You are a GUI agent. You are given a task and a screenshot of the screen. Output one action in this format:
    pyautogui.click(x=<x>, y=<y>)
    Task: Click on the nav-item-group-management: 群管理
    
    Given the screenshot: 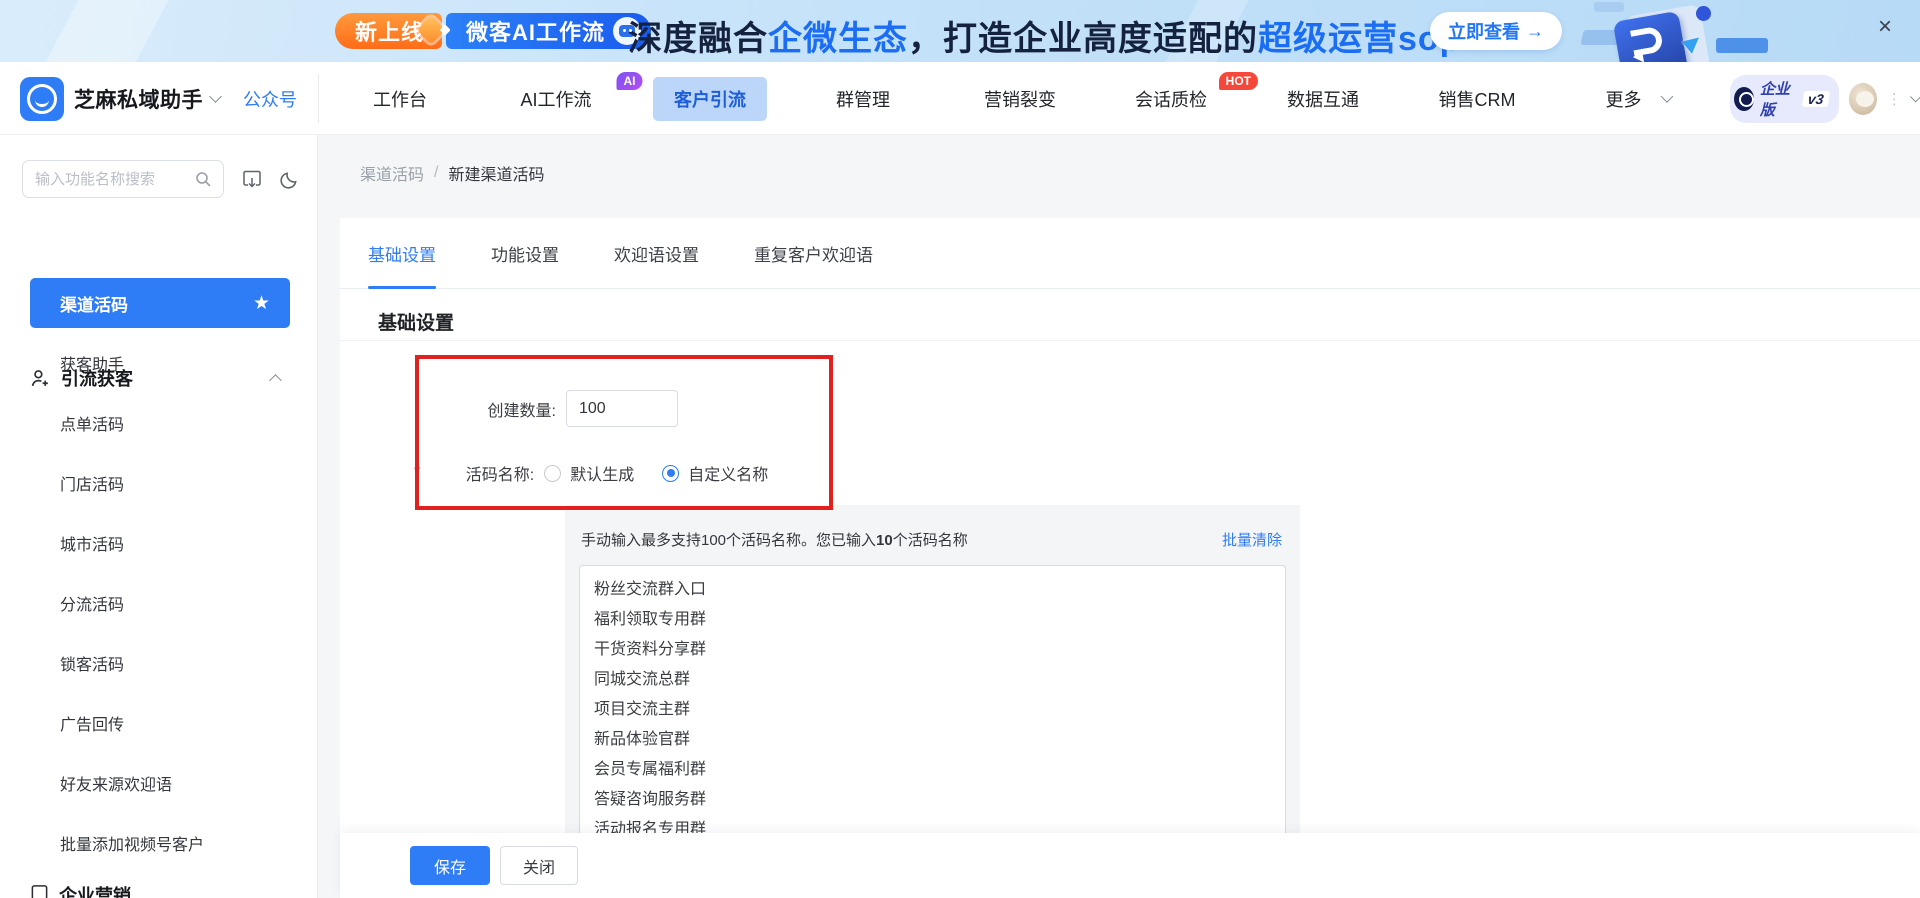 What is the action you would take?
    pyautogui.click(x=863, y=98)
    